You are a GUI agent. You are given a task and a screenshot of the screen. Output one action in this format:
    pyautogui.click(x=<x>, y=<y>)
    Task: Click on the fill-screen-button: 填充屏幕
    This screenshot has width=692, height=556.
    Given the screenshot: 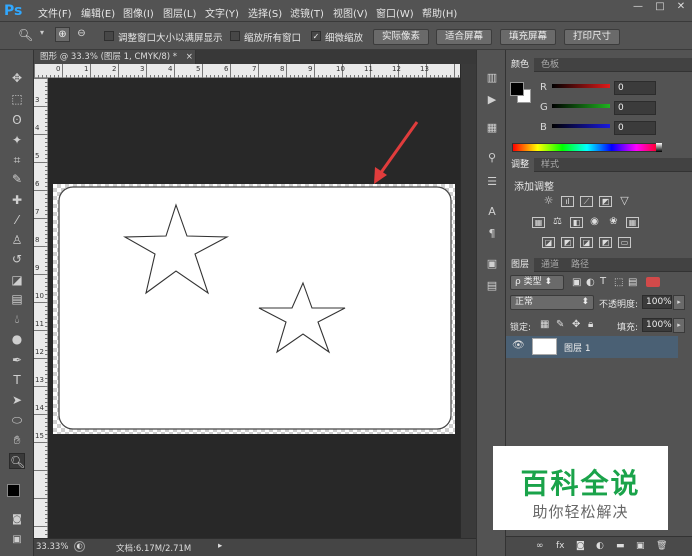 What is the action you would take?
    pyautogui.click(x=528, y=37)
    